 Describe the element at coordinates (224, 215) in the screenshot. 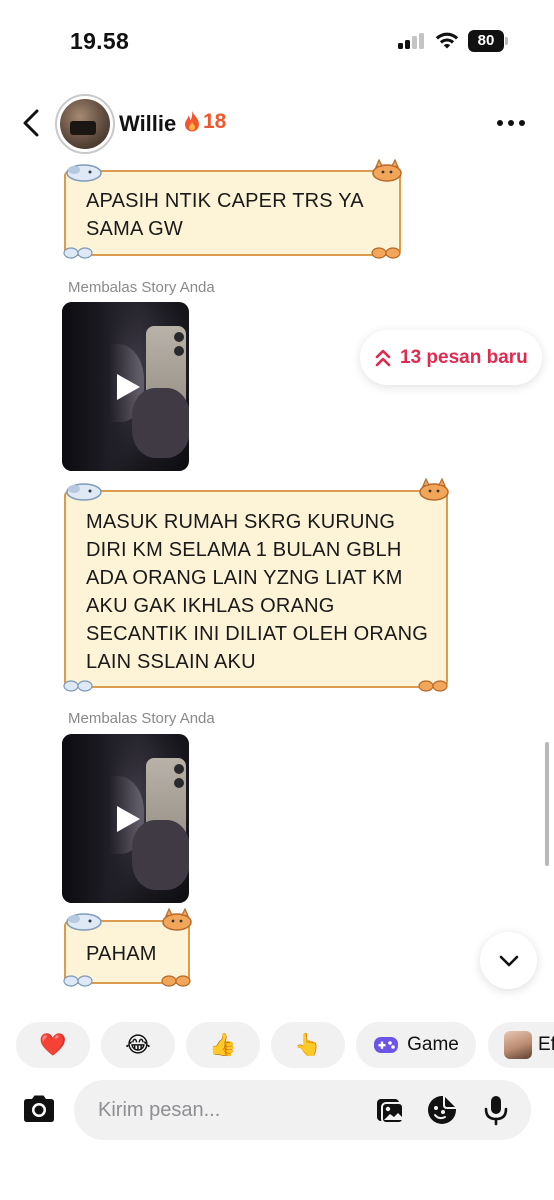

I see `message-text: APASIH NTIK CAPER TRS YA SAMA GW` at that location.